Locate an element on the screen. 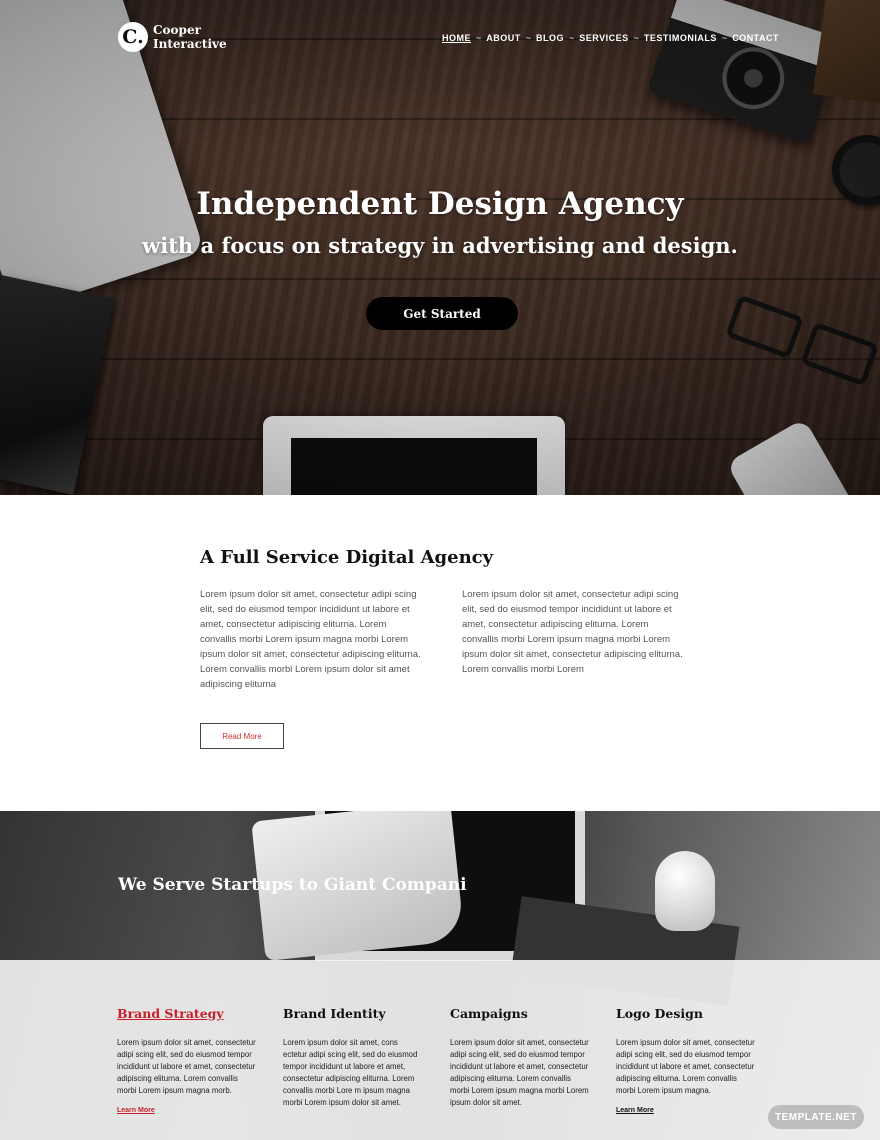  service-title: Campaigns is located at coordinates (489, 1013).